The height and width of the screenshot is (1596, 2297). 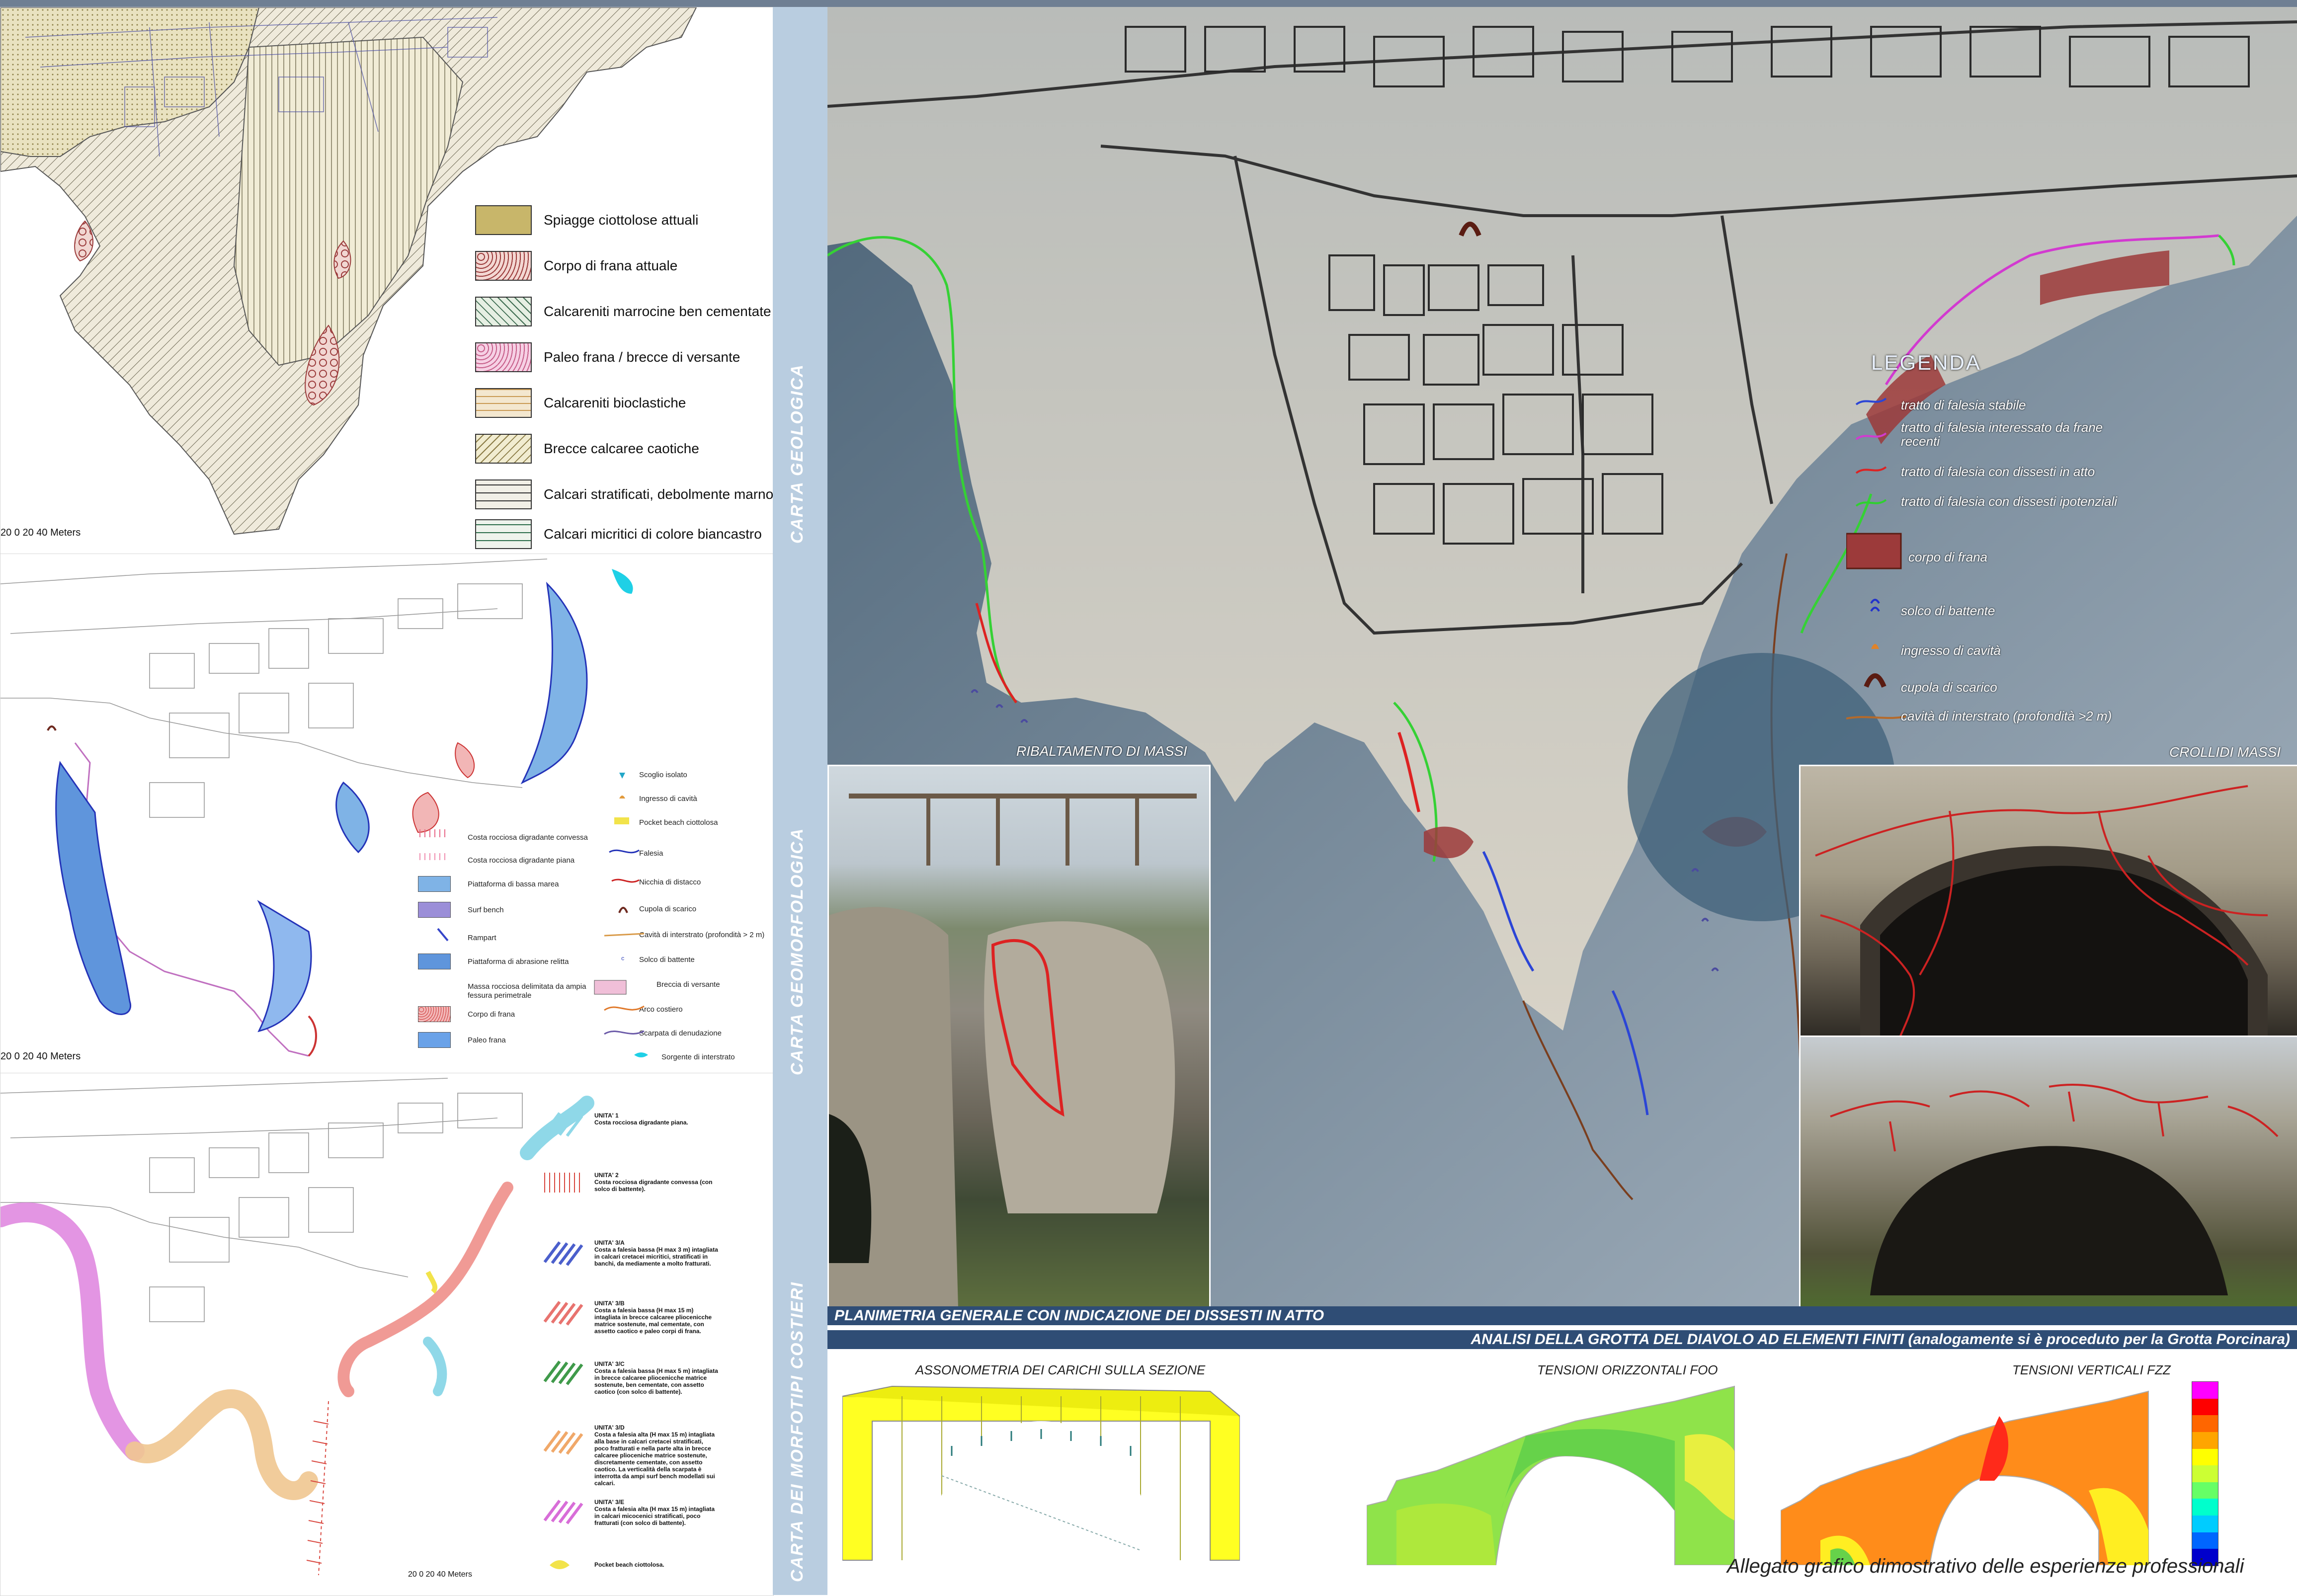 I want to click on geo-legend-label: Calcari micritici di colore biancastro, so click(x=653, y=534).